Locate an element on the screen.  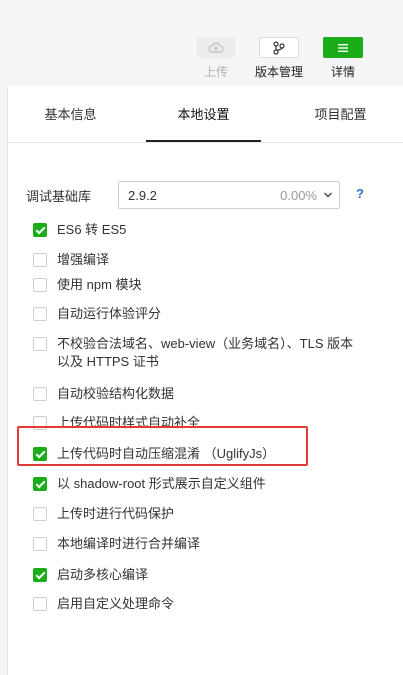
tab-project-config: 项目配置 is located at coordinates (340, 114).